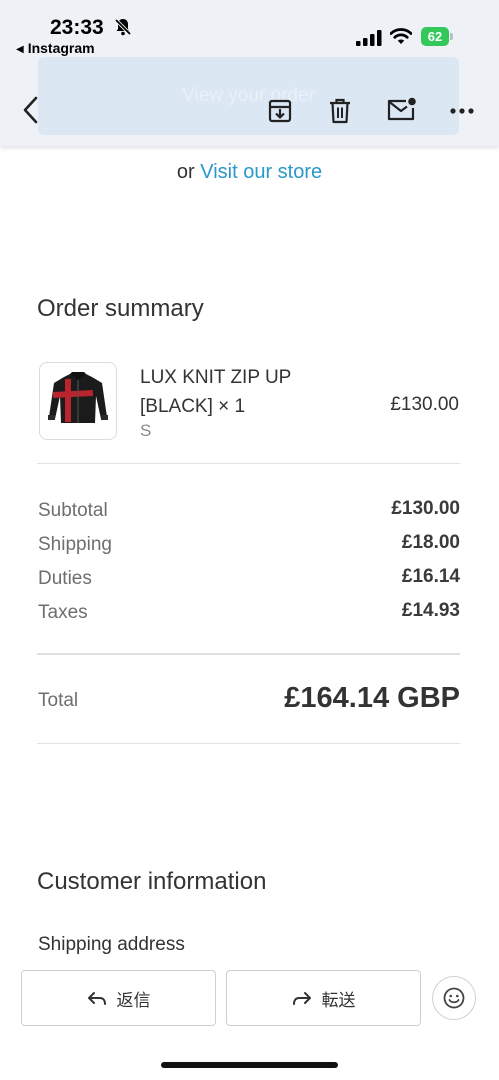 The image size is (499, 1080). I want to click on mail-unread-icon, so click(401, 109).